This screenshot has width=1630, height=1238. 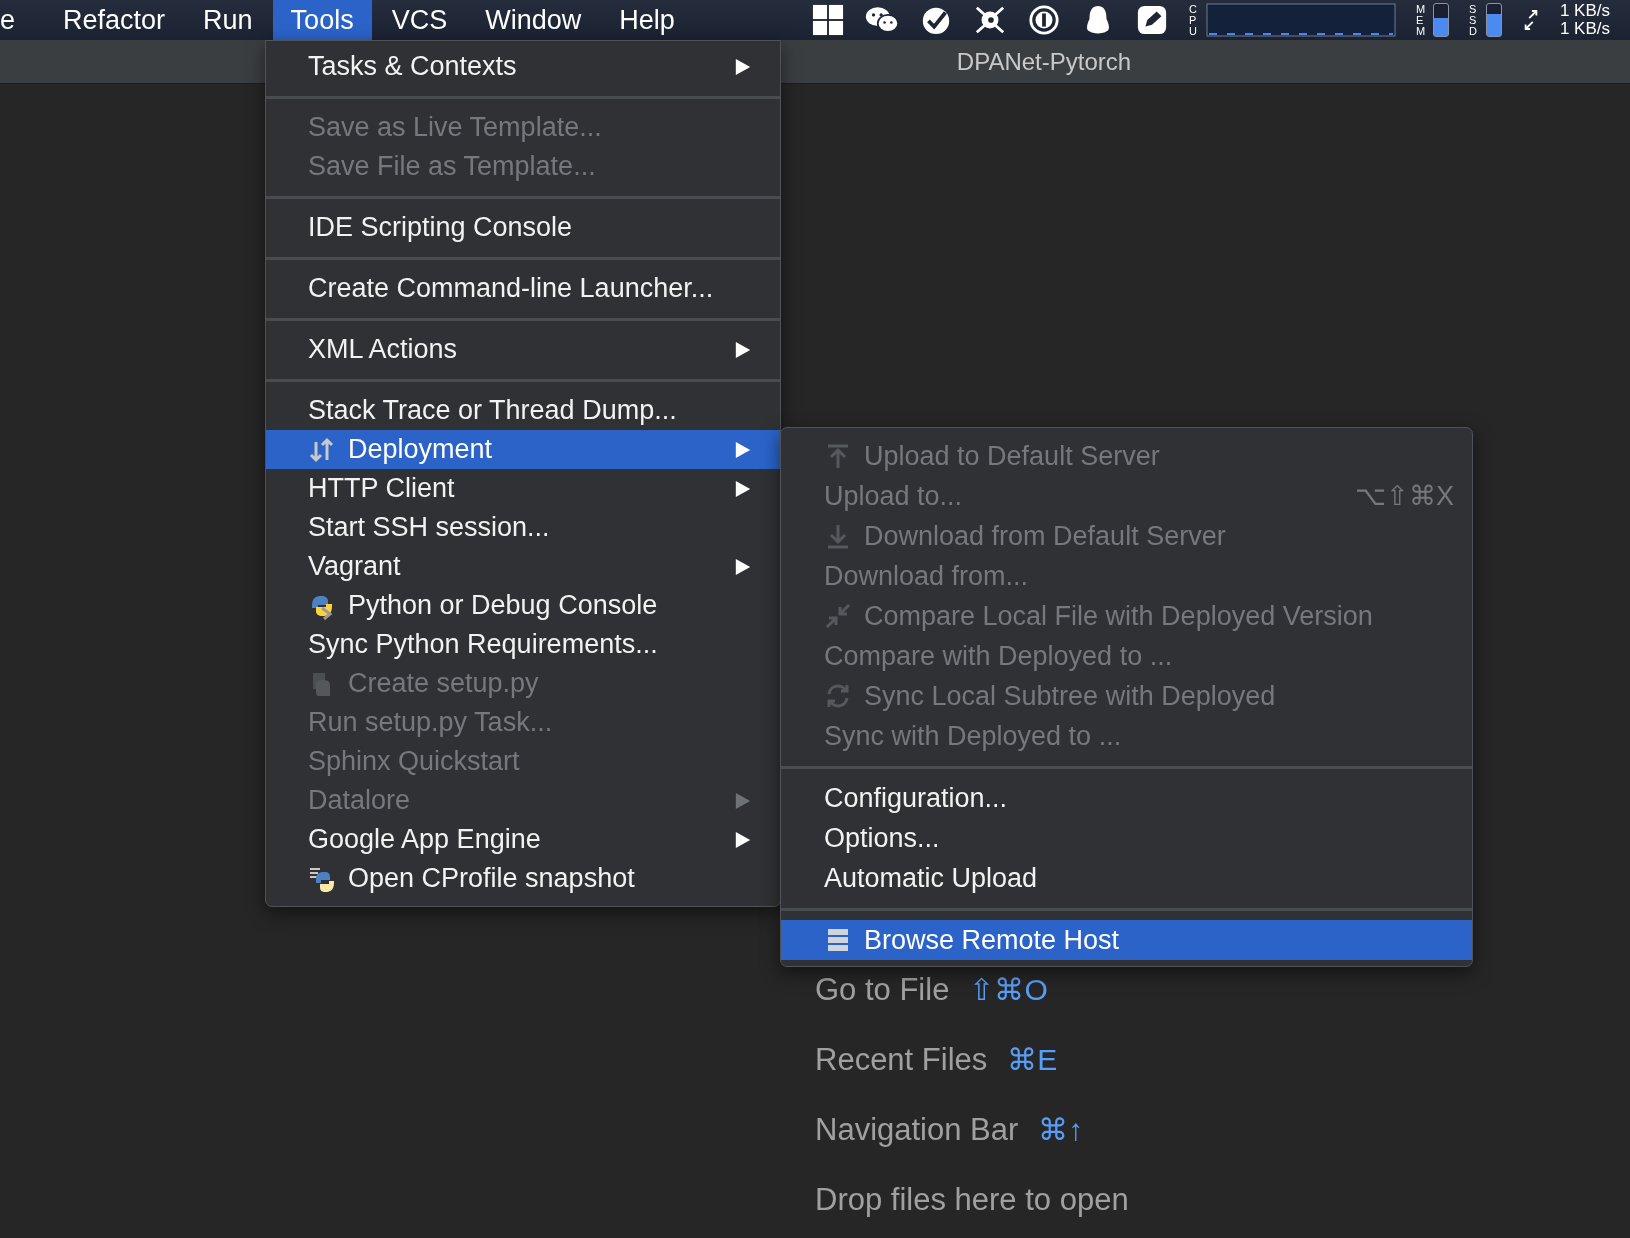 What do you see at coordinates (523, 605) in the screenshot?
I see `menu-item: Python or Debug Console` at bounding box center [523, 605].